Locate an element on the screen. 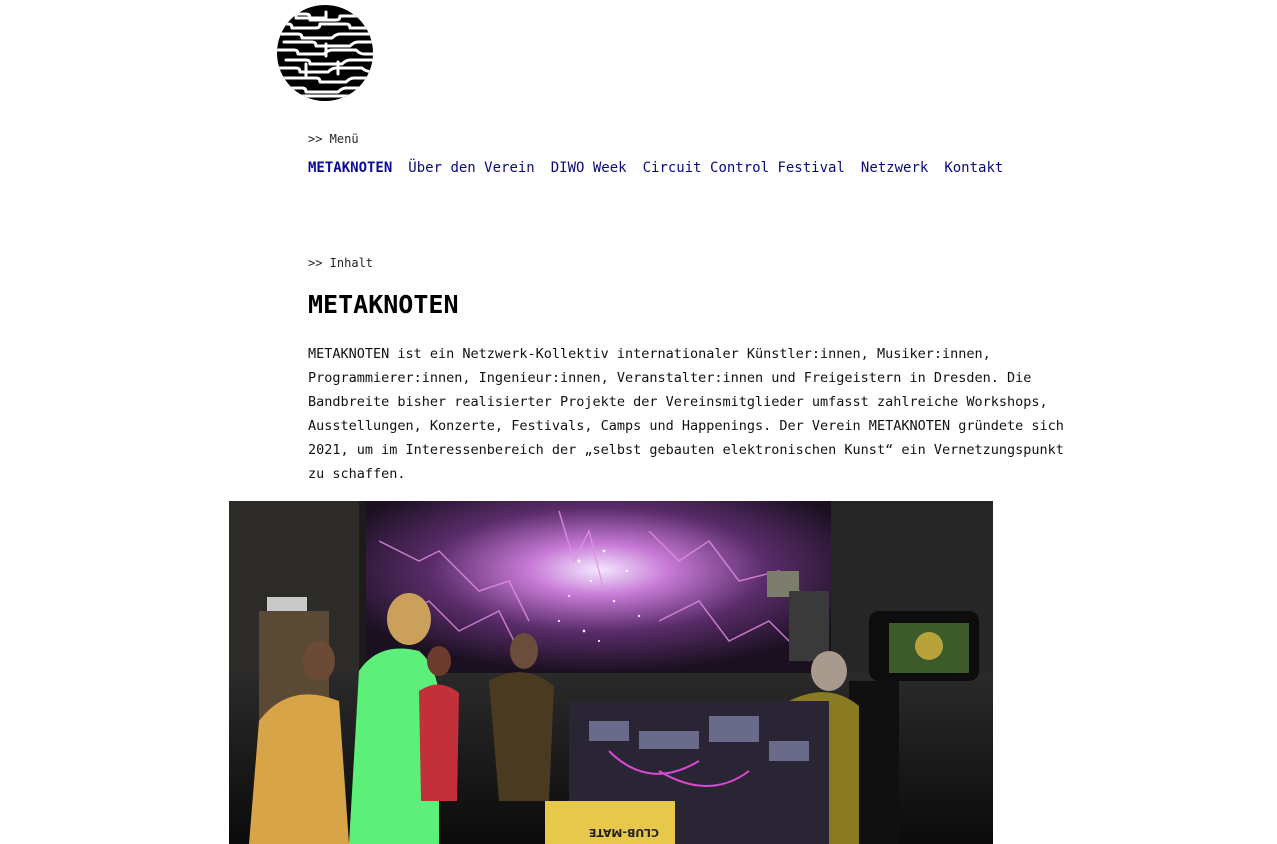  menu-section-marker: >> Menü is located at coordinates (333, 139).